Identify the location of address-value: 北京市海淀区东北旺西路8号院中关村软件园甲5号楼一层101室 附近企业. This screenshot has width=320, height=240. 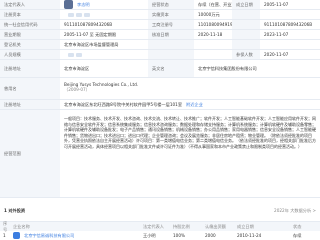
(190, 104).